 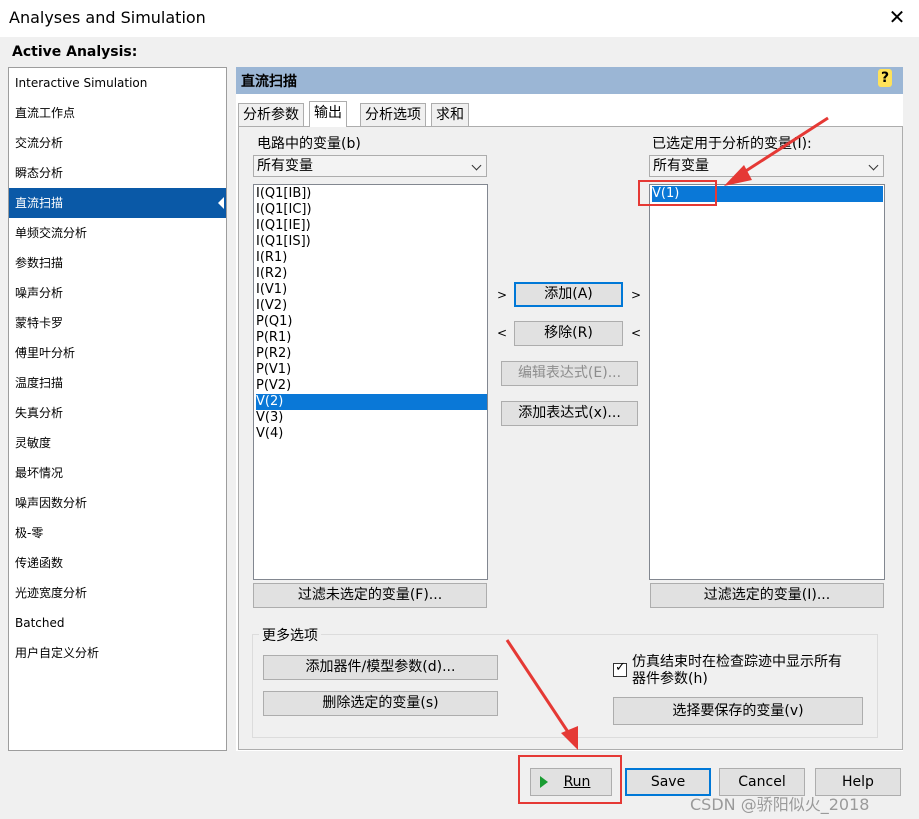 What do you see at coordinates (283, 194) in the screenshot?
I see `list-item: I(Q1[IB])` at bounding box center [283, 194].